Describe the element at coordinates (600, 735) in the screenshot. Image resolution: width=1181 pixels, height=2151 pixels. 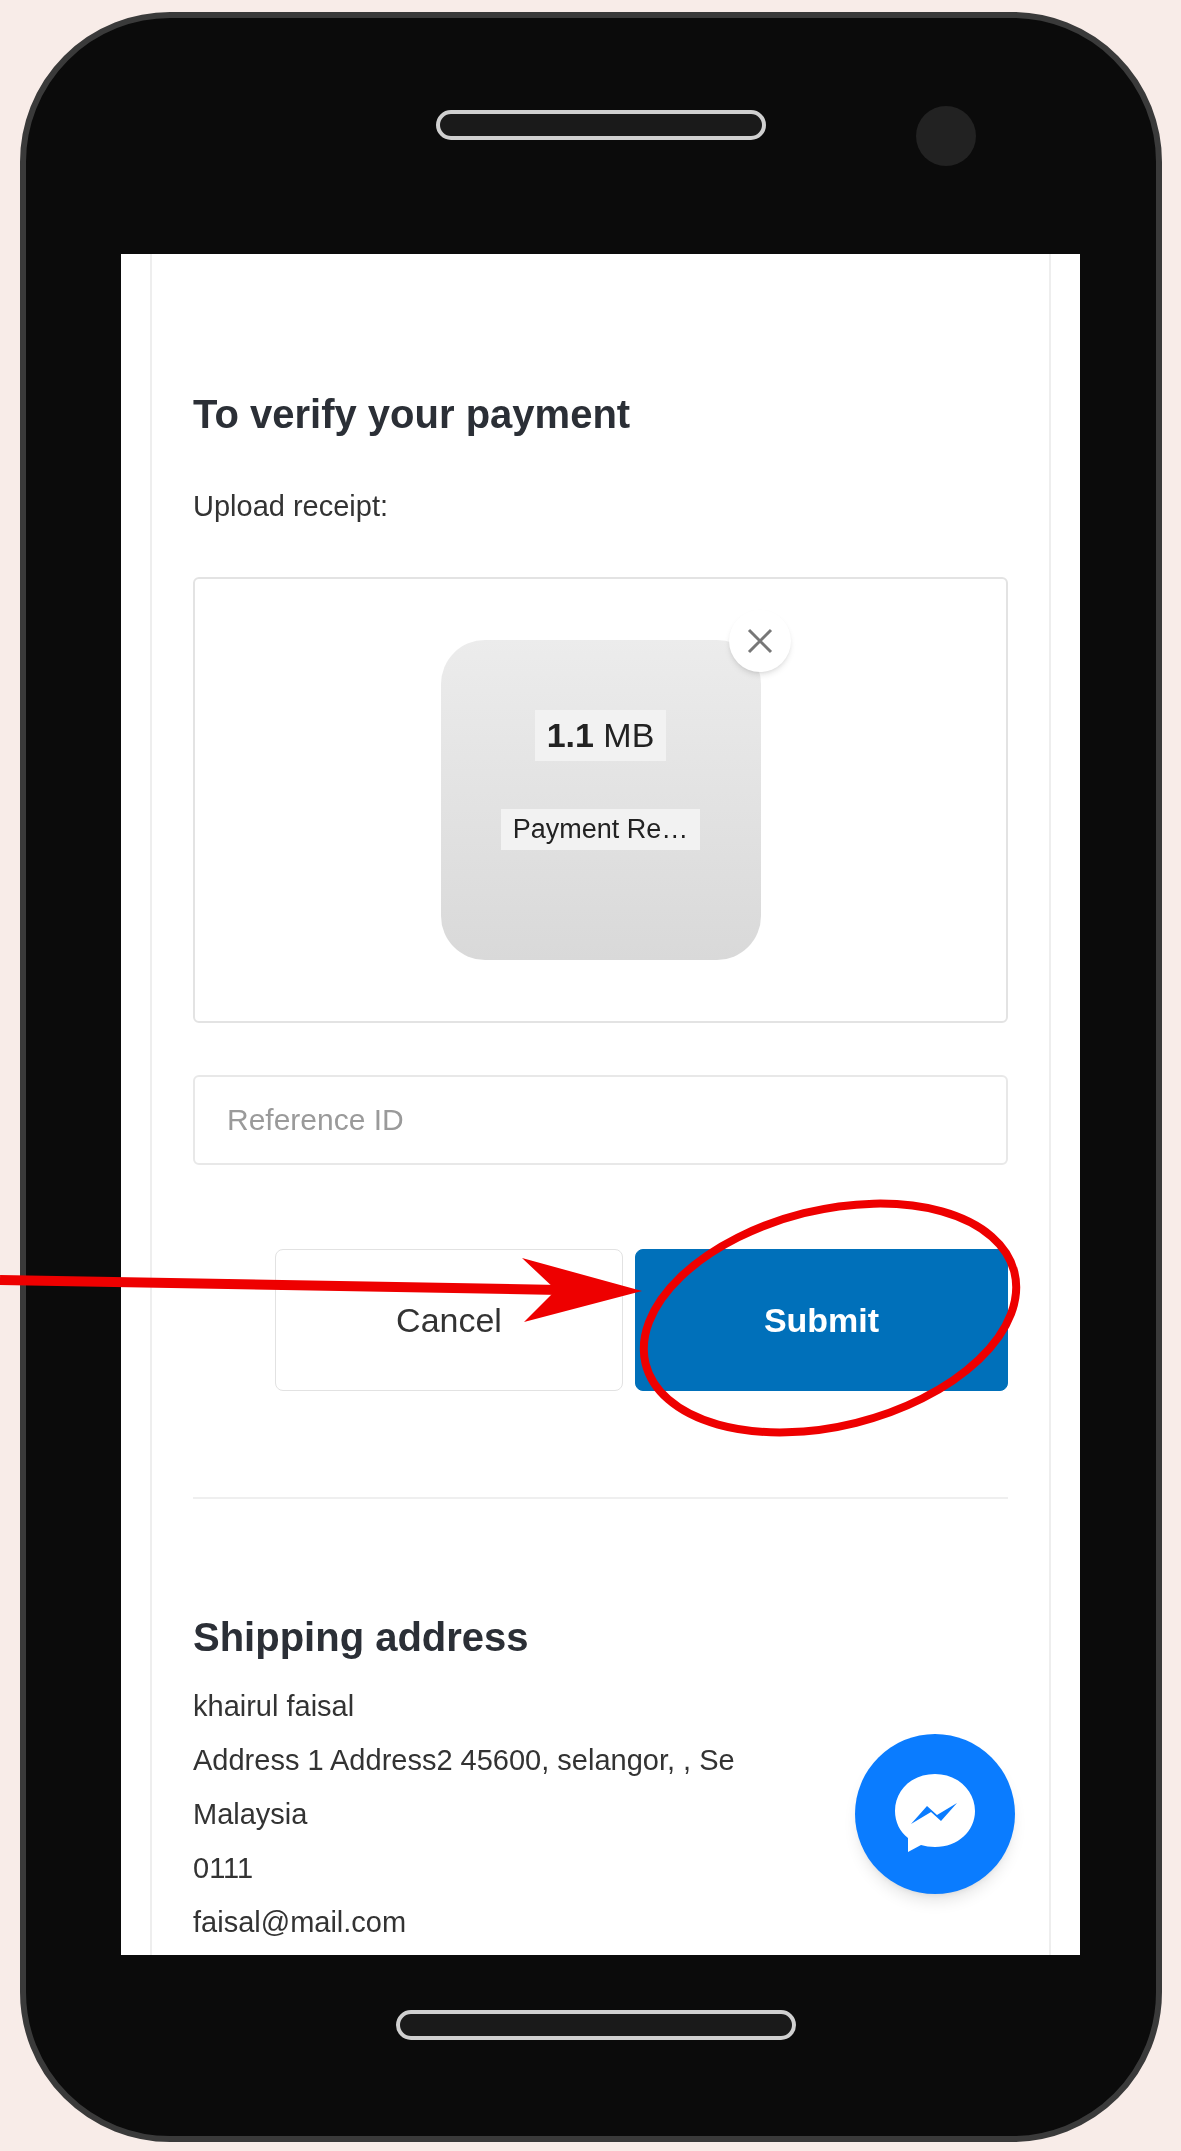
I see `file-size: 1.1 MB` at that location.